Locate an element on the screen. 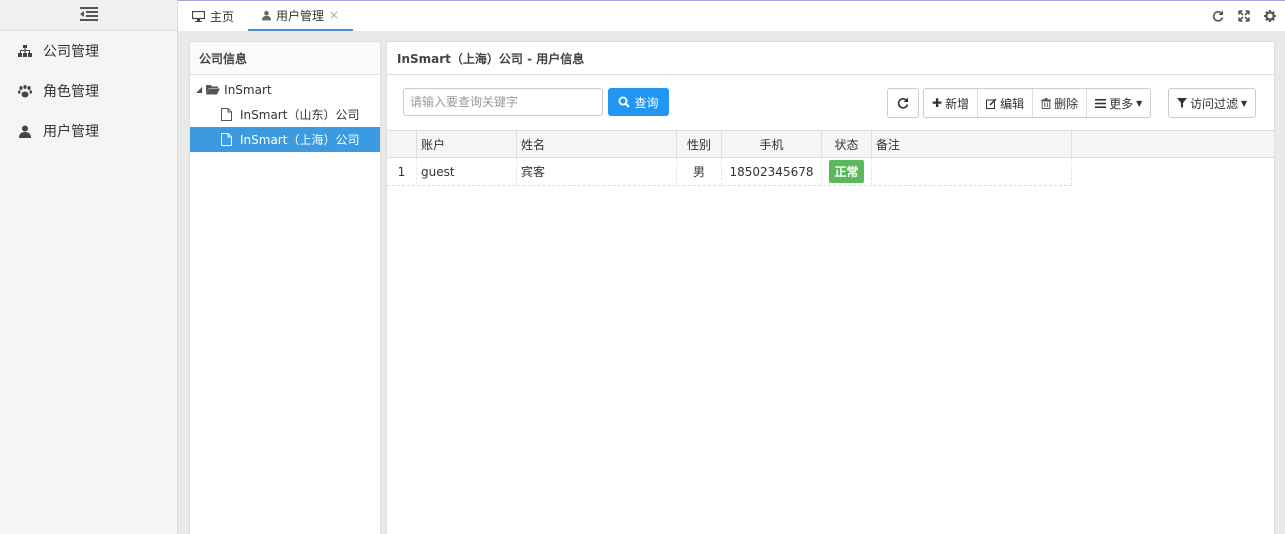 Image resolution: width=1285 pixels, height=534 pixels. action-button-group: ✚ 新增 编辑 删除 更多 ▼ is located at coordinates (1037, 103).